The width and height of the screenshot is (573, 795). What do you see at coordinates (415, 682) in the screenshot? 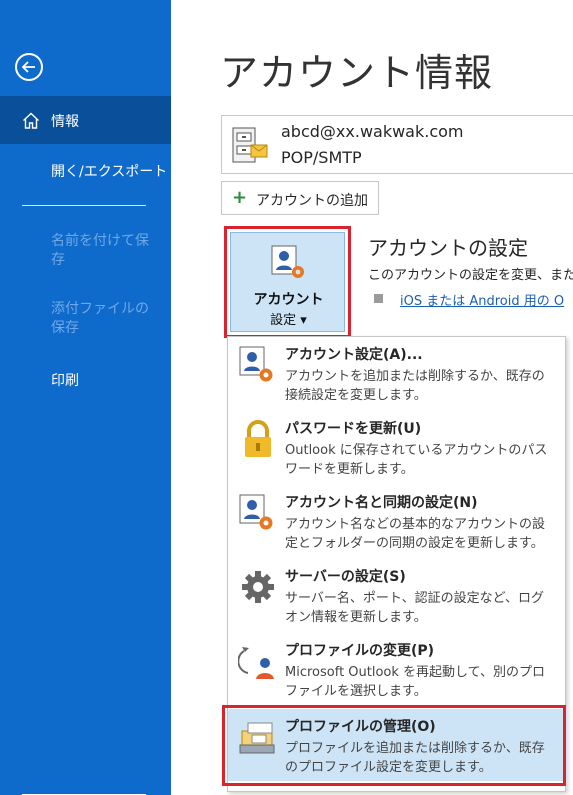
I see `menu-item-desc: Microsoft Outlook を再起動して、別のプロファイルを選択します。` at bounding box center [415, 682].